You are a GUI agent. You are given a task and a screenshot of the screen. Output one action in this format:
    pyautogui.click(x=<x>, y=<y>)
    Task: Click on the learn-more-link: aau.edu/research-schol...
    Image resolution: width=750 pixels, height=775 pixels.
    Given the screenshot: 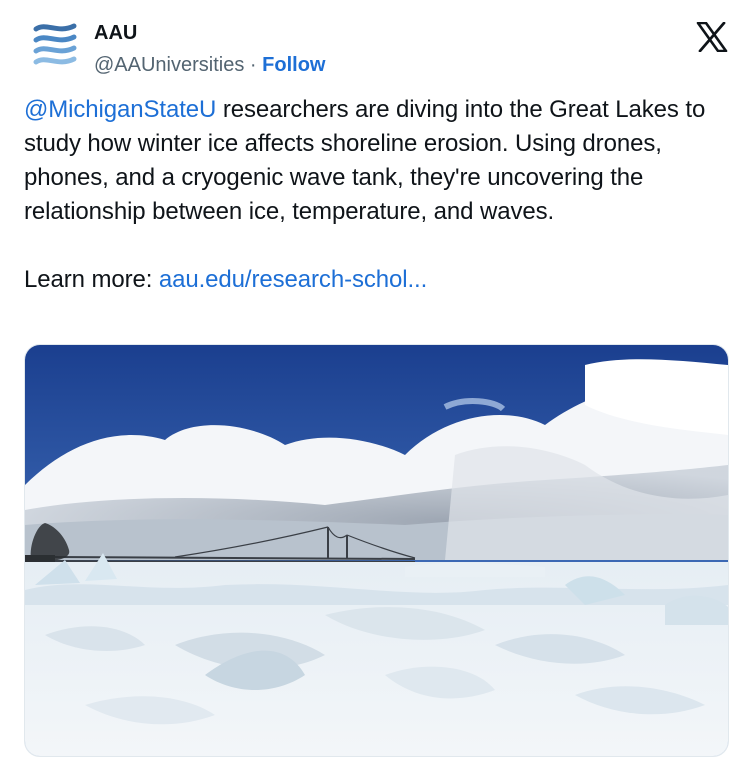 What is the action you would take?
    pyautogui.click(x=293, y=279)
    